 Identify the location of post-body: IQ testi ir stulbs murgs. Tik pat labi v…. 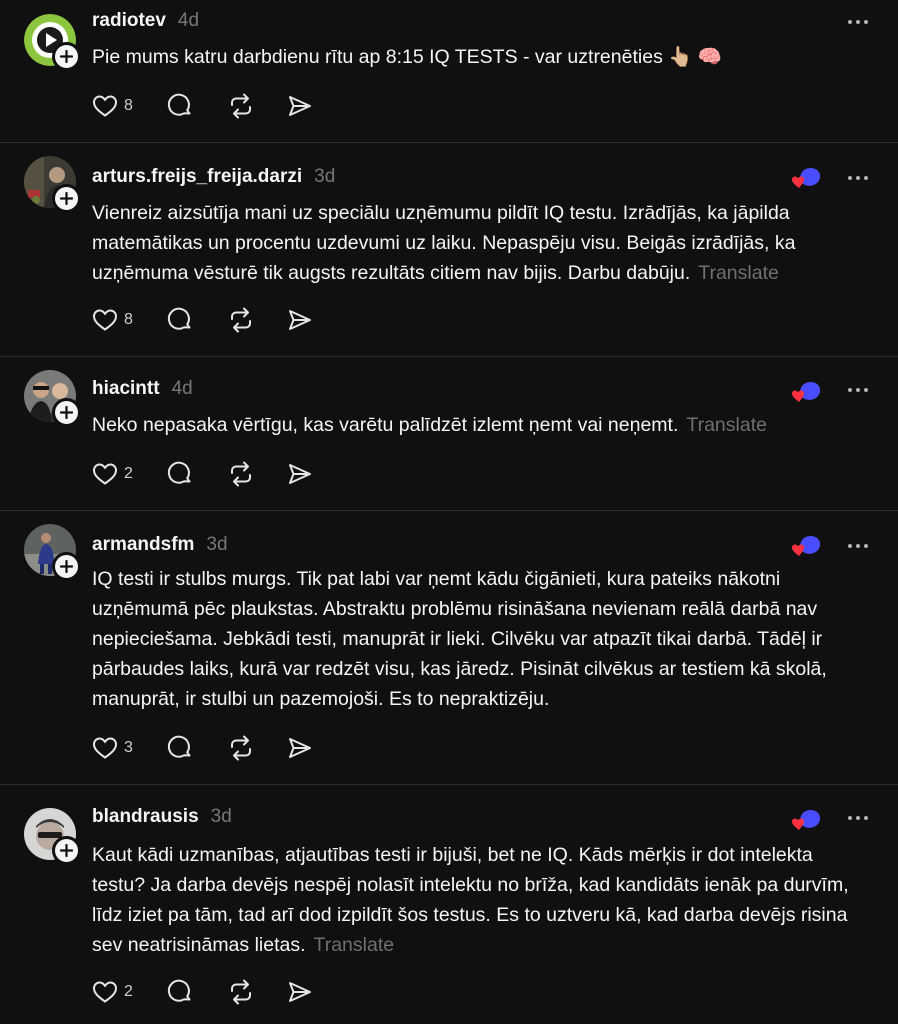
(459, 639).